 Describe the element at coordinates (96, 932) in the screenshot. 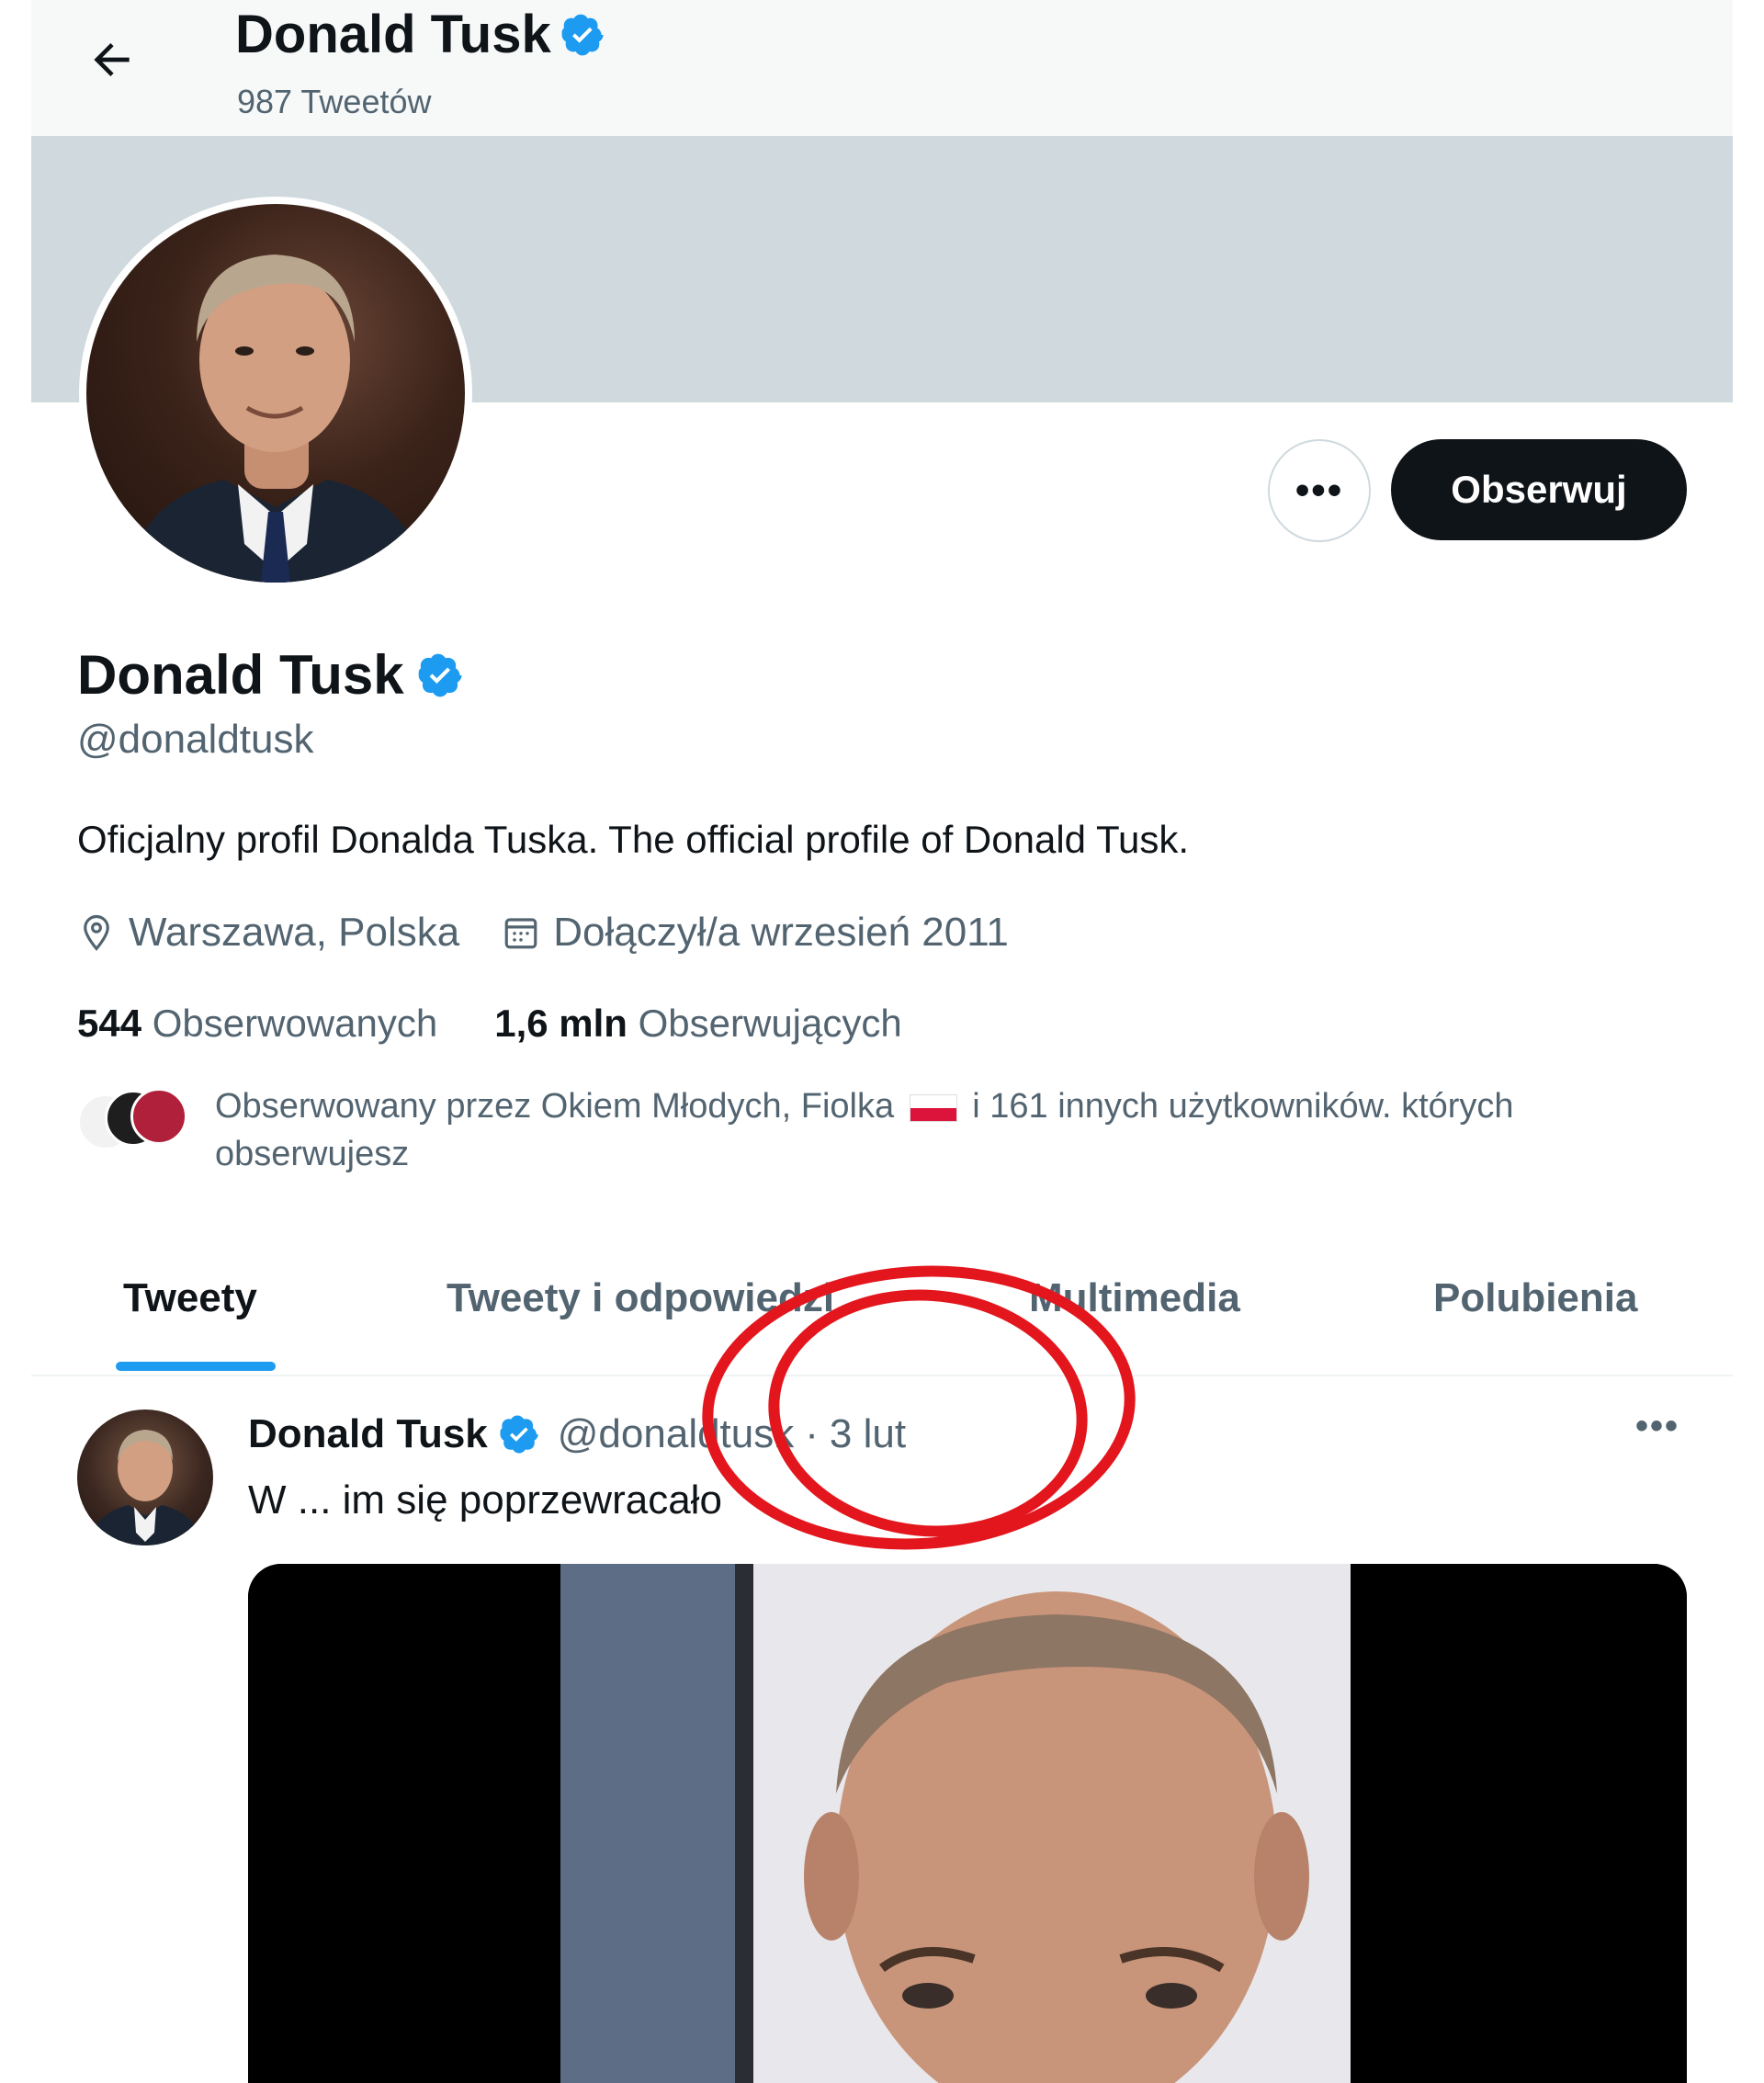

I see `location-pin-icon` at that location.